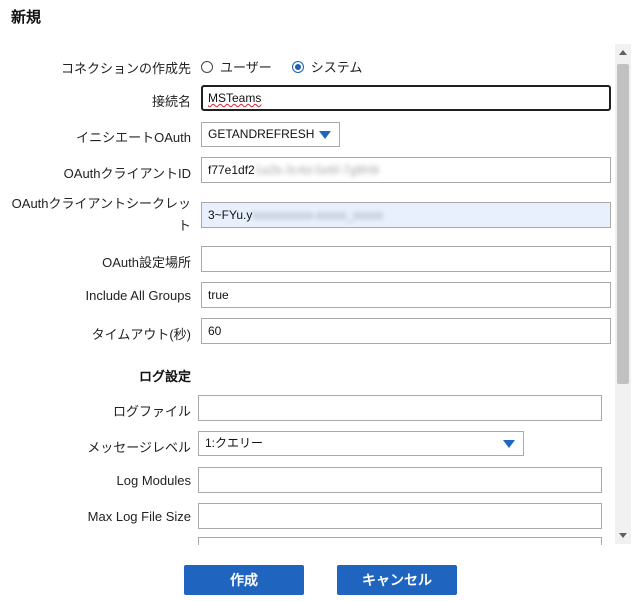 This screenshot has height=601, width=635. Describe the element at coordinates (146, 262) in the screenshot. I see `oauth-settings-location-label: OAuth設定場所` at that location.